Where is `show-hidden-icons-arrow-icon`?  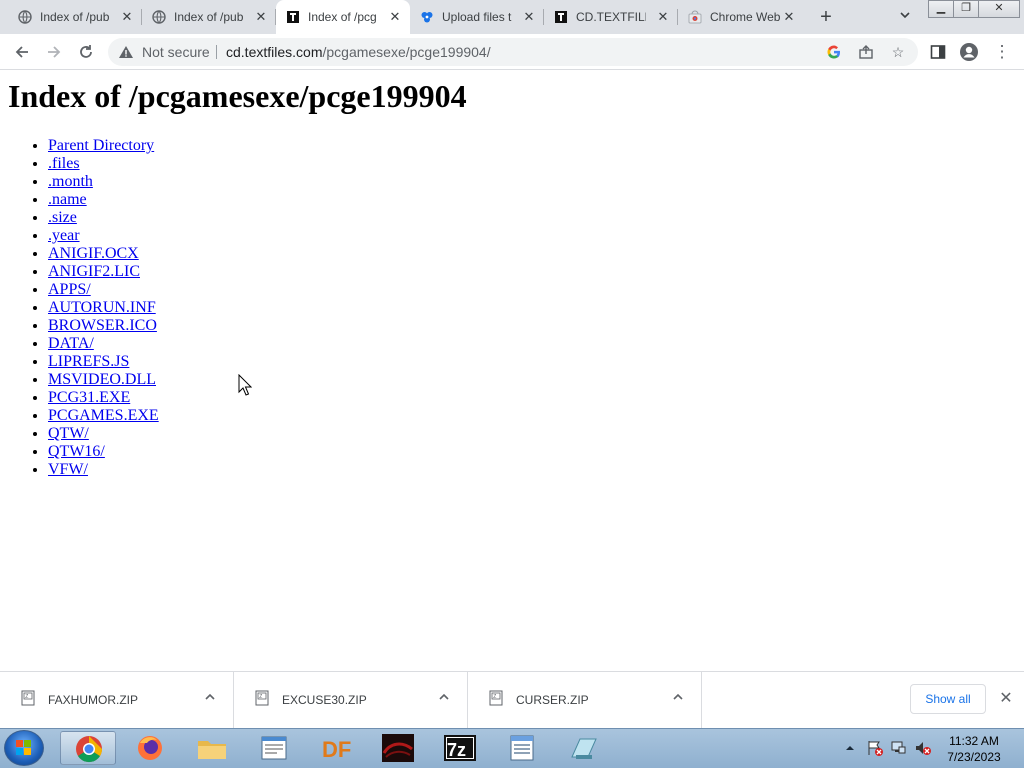
show-hidden-icons-arrow-icon is located at coordinates (850, 747).